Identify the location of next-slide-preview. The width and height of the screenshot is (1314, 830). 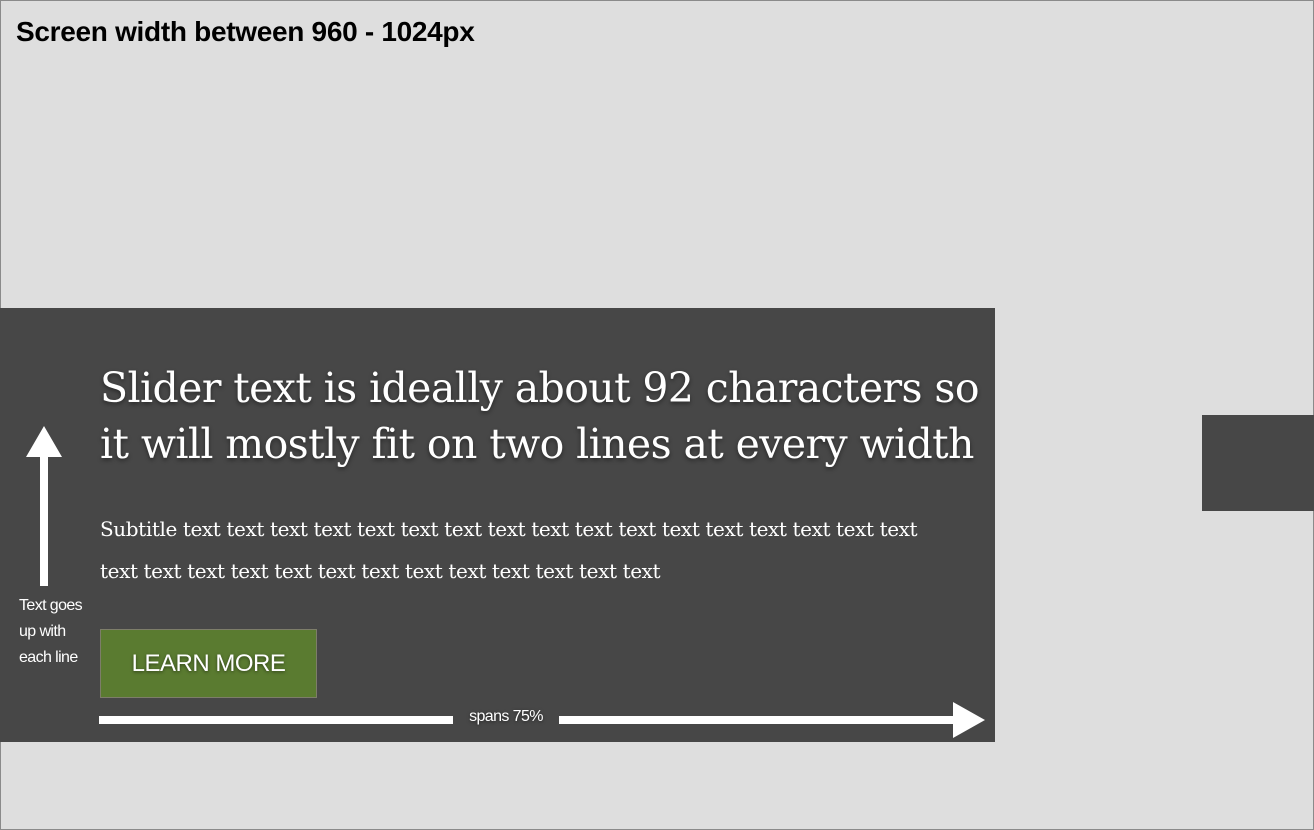
(1258, 463).